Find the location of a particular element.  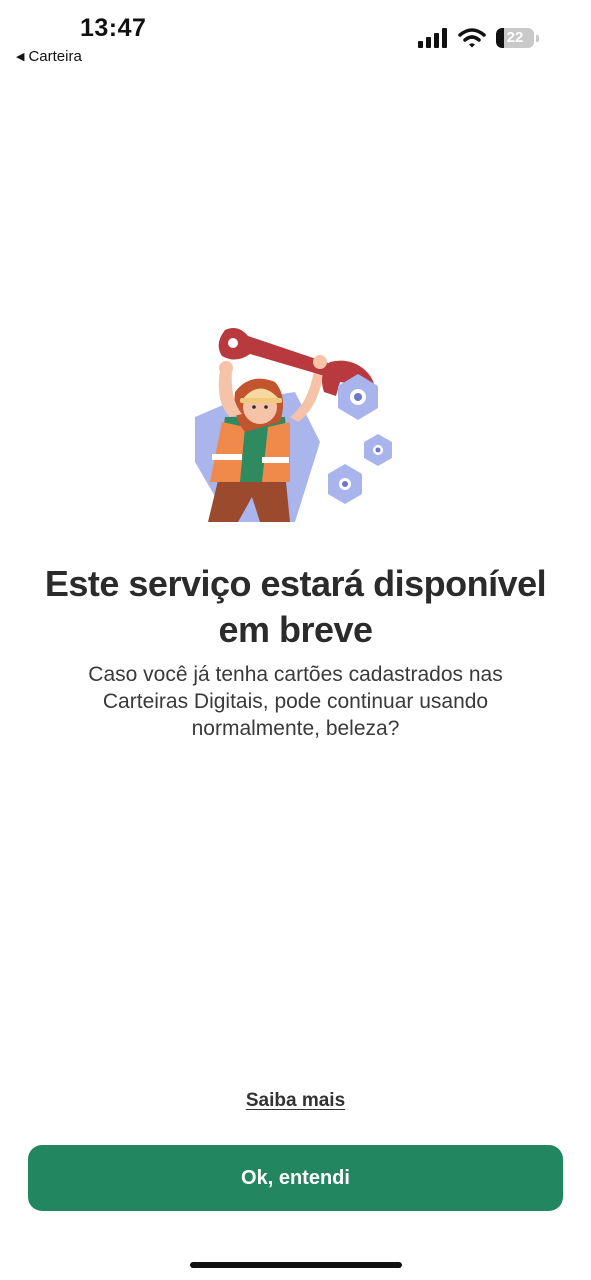

battery-tip is located at coordinates (537, 38).